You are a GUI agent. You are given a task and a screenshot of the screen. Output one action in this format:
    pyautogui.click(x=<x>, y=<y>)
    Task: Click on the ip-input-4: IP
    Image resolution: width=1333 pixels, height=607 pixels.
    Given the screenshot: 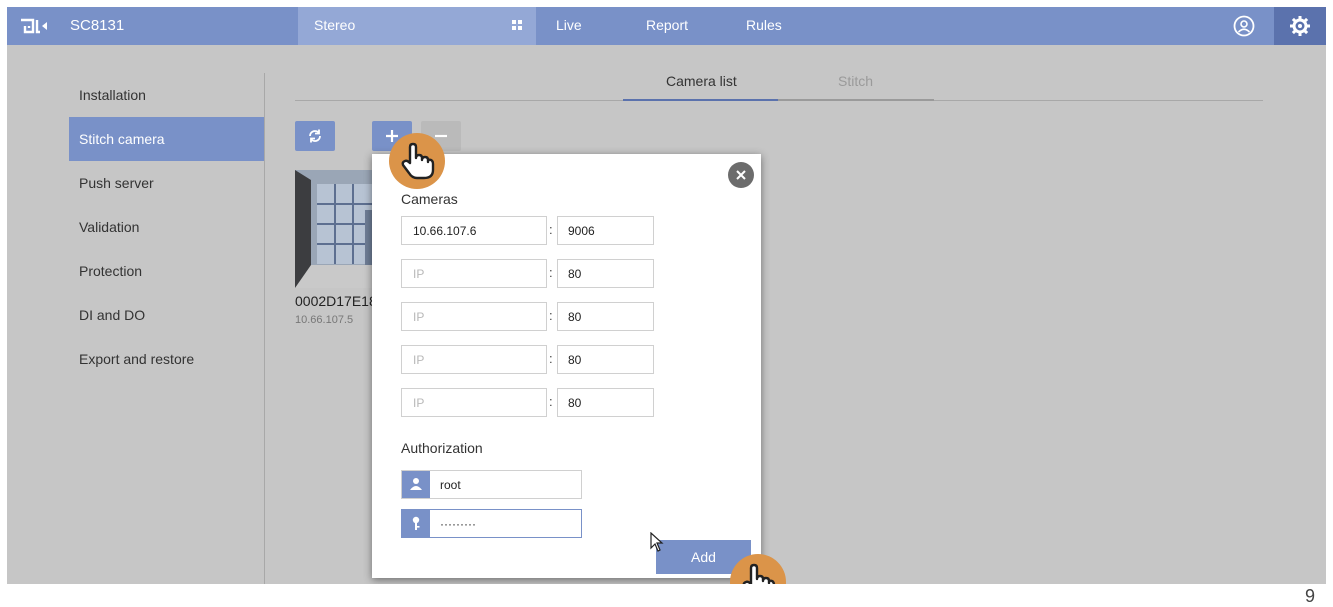 What is the action you would take?
    pyautogui.click(x=474, y=359)
    